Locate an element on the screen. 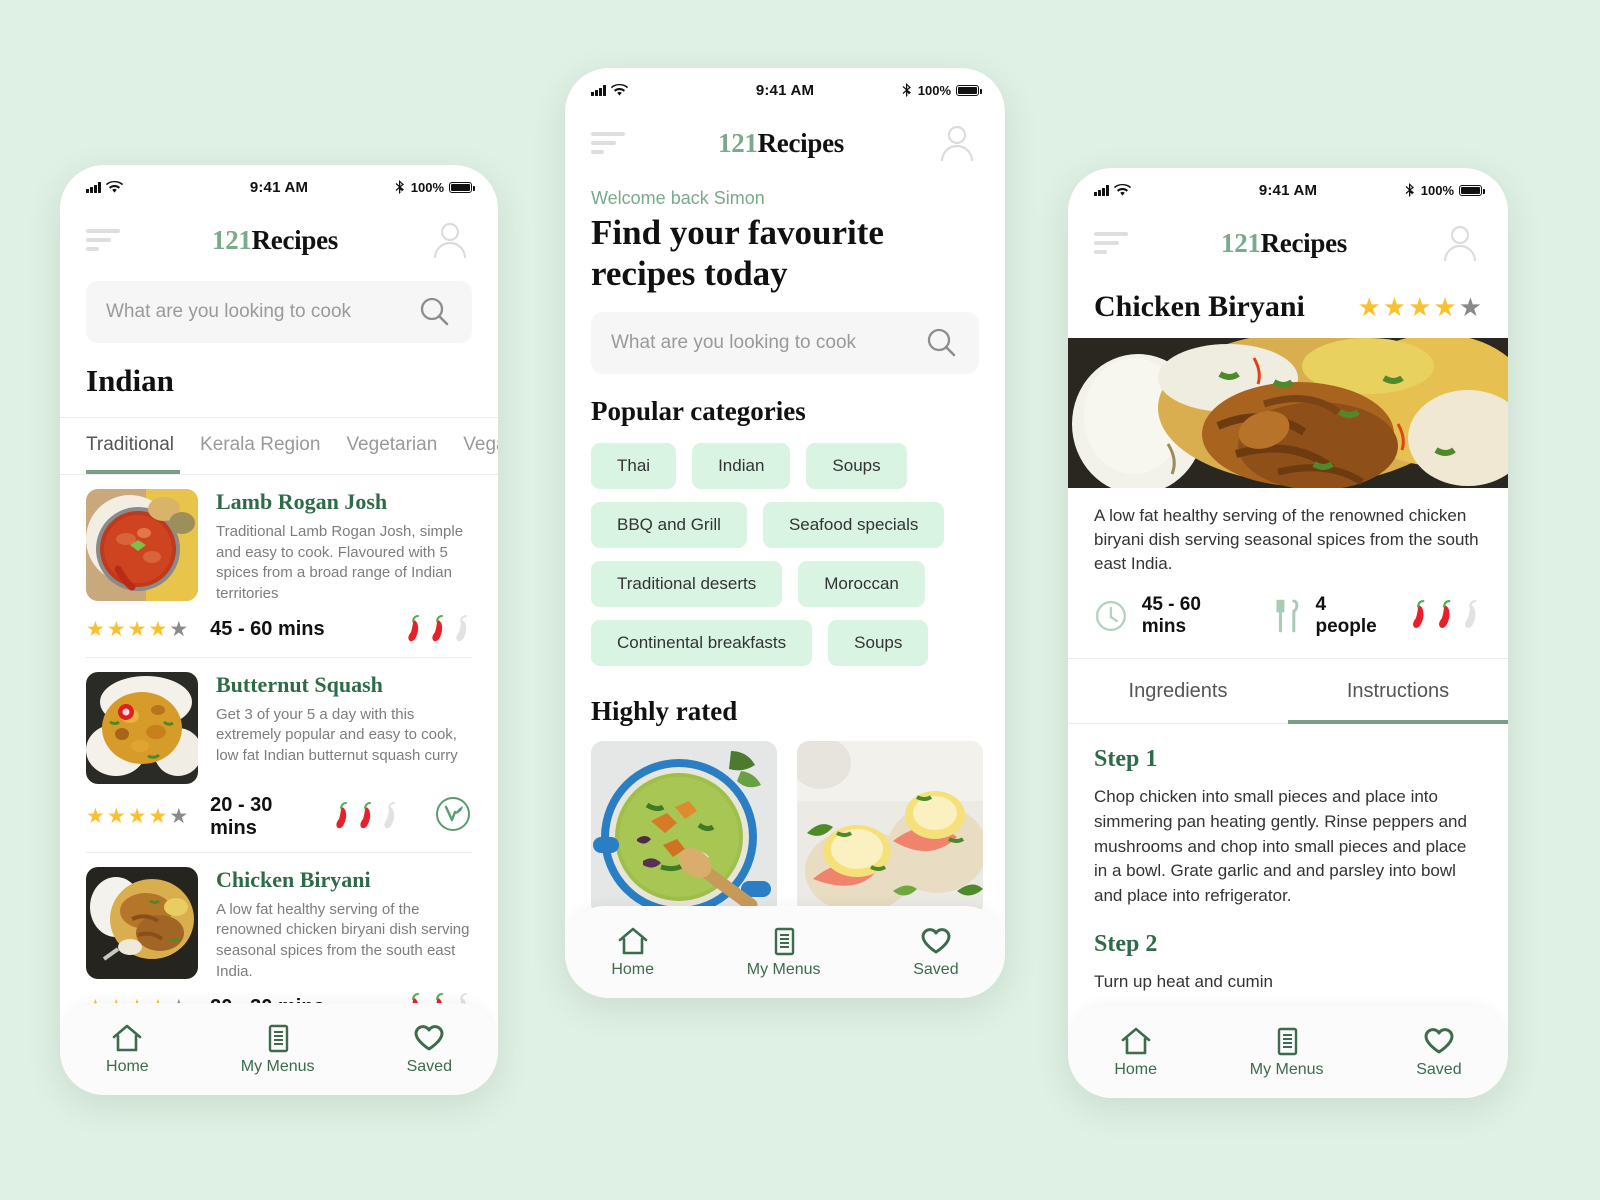  brand-suffix: Recipes is located at coordinates (295, 239).